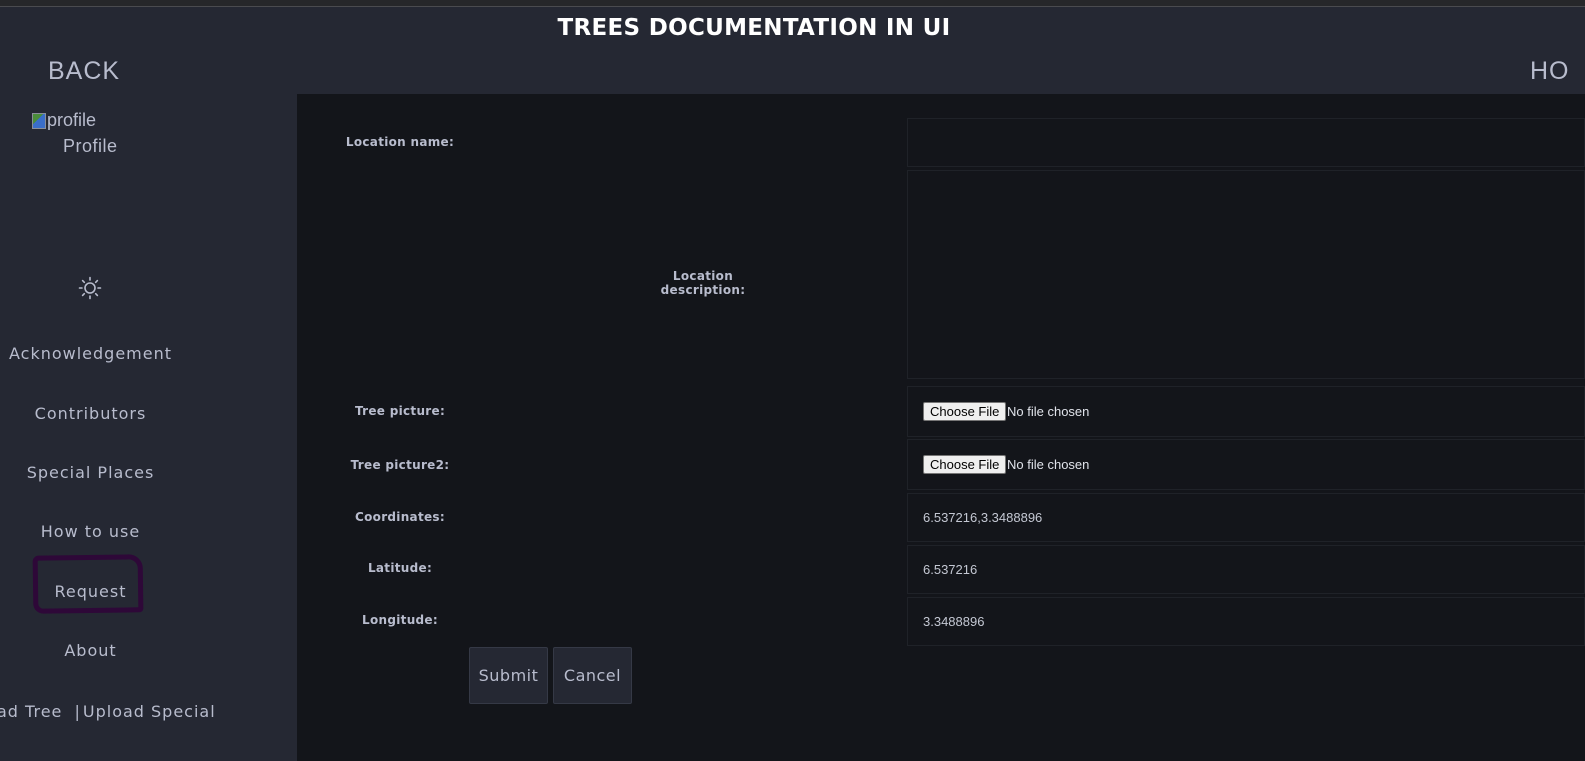 Image resolution: width=1585 pixels, height=761 pixels. Describe the element at coordinates (754, 28) in the screenshot. I see `page-title: TREES DOCUMENTATION IN UI` at that location.